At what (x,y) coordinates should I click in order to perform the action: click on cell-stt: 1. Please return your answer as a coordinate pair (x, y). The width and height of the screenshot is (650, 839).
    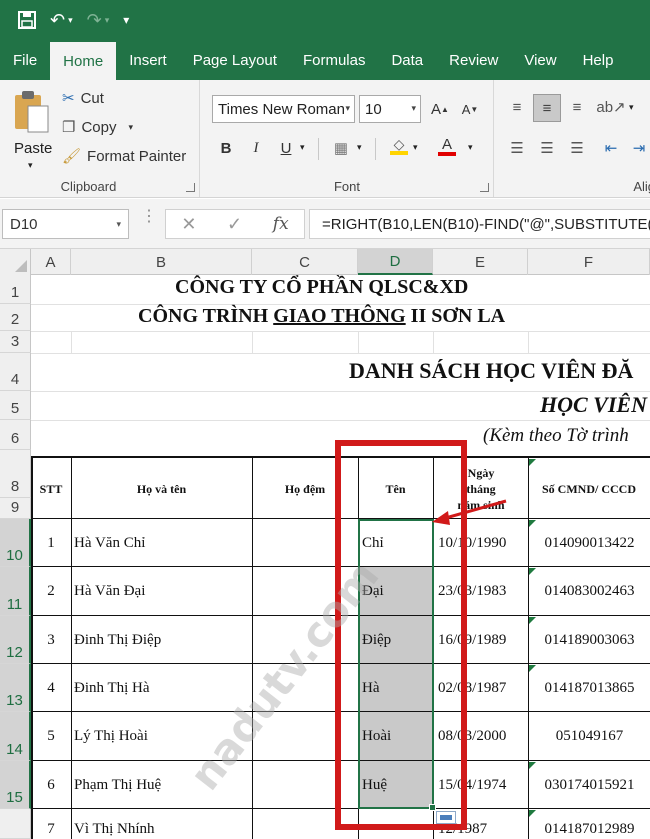
    Looking at the image, I should click on (51, 543).